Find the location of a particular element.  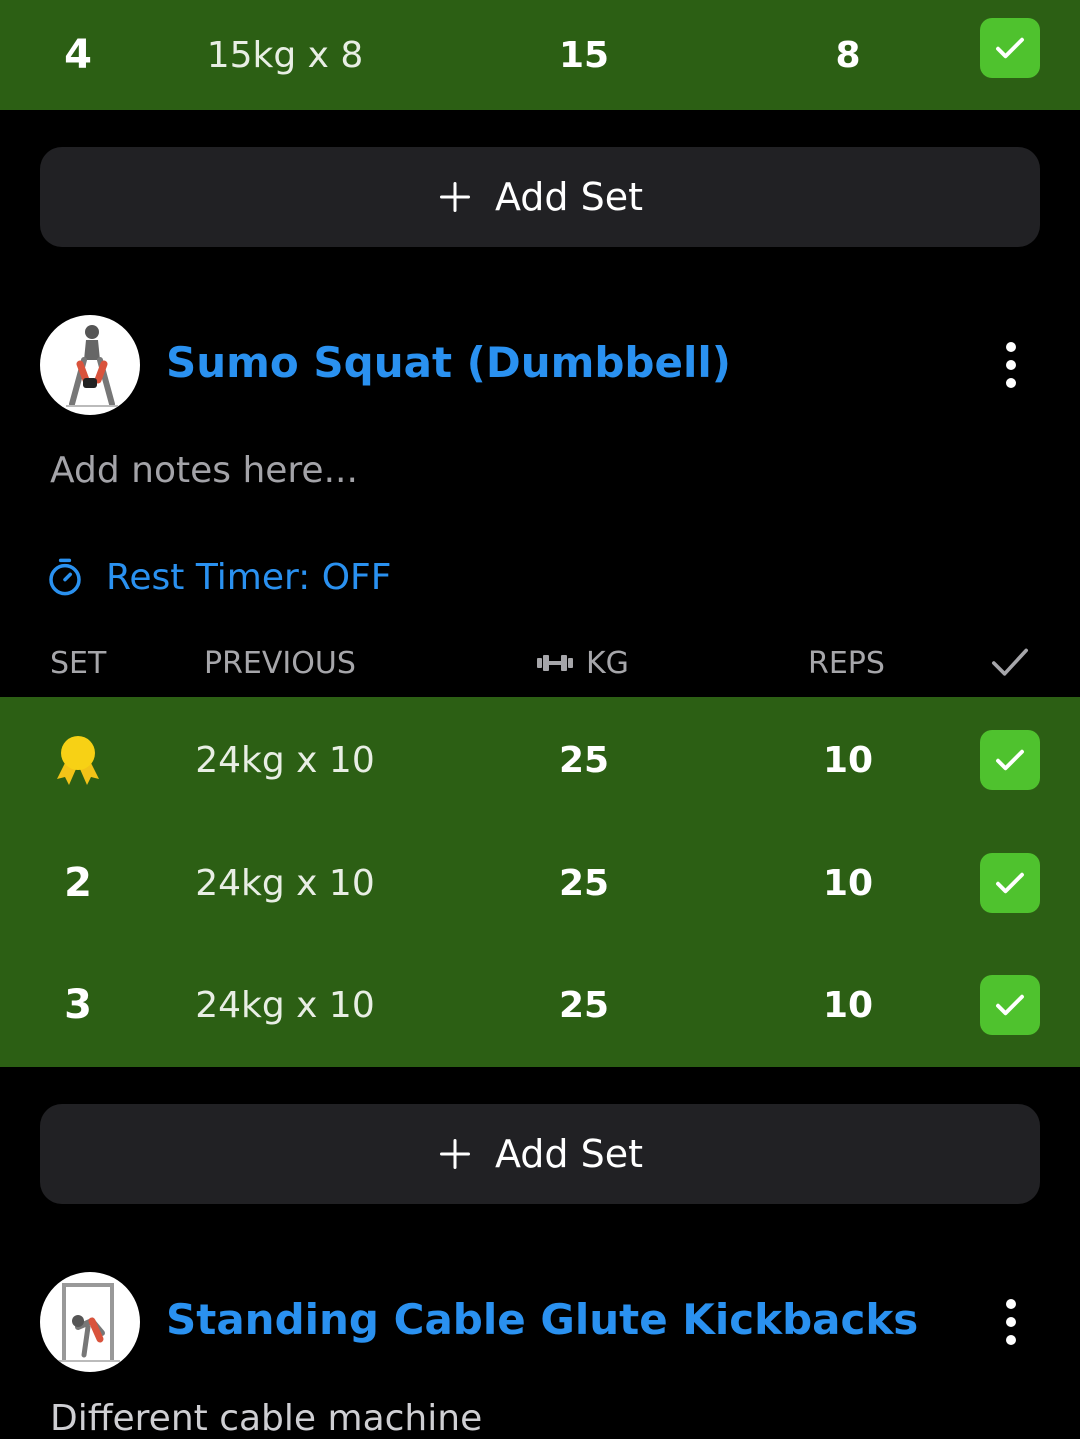

previous-value: 15kg x 8 is located at coordinates (285, 55).